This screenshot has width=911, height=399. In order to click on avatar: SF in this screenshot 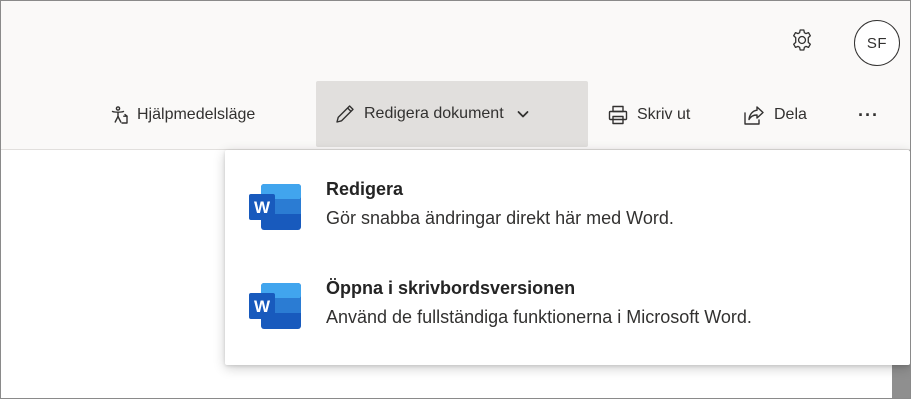, I will do `click(877, 43)`.